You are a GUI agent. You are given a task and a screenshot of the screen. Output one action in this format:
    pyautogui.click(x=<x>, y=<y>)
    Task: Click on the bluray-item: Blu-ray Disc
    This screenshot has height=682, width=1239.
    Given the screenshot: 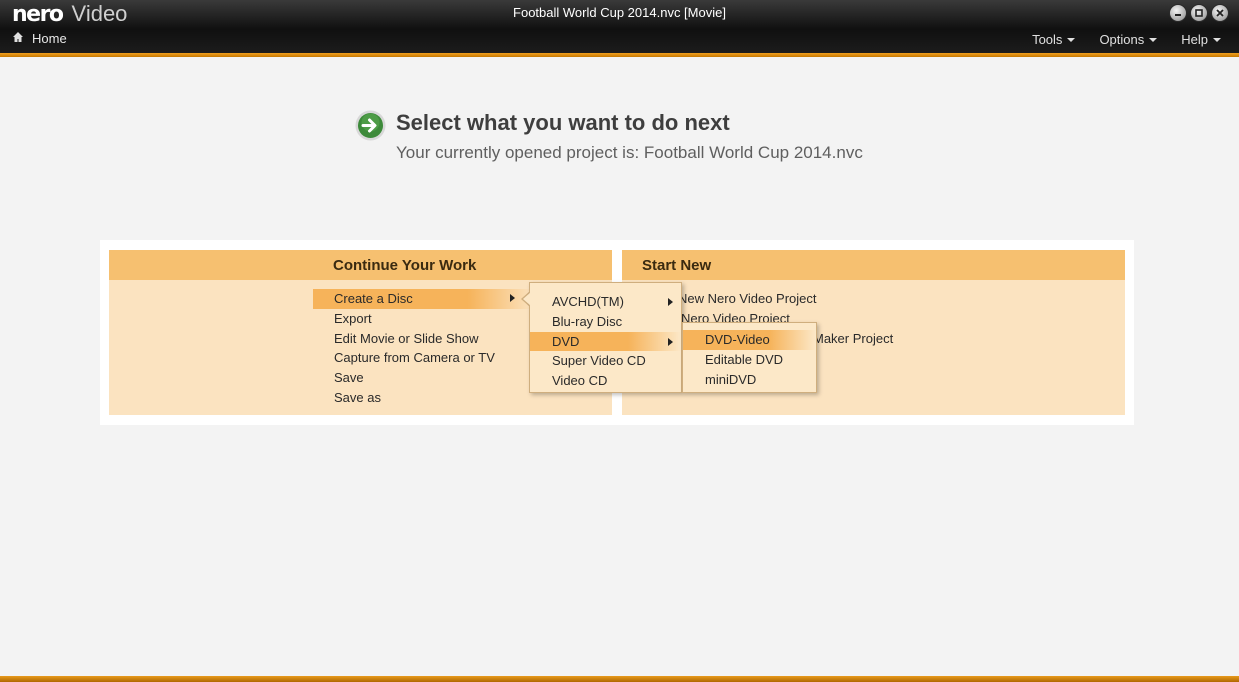 What is the action you would take?
    pyautogui.click(x=605, y=322)
    